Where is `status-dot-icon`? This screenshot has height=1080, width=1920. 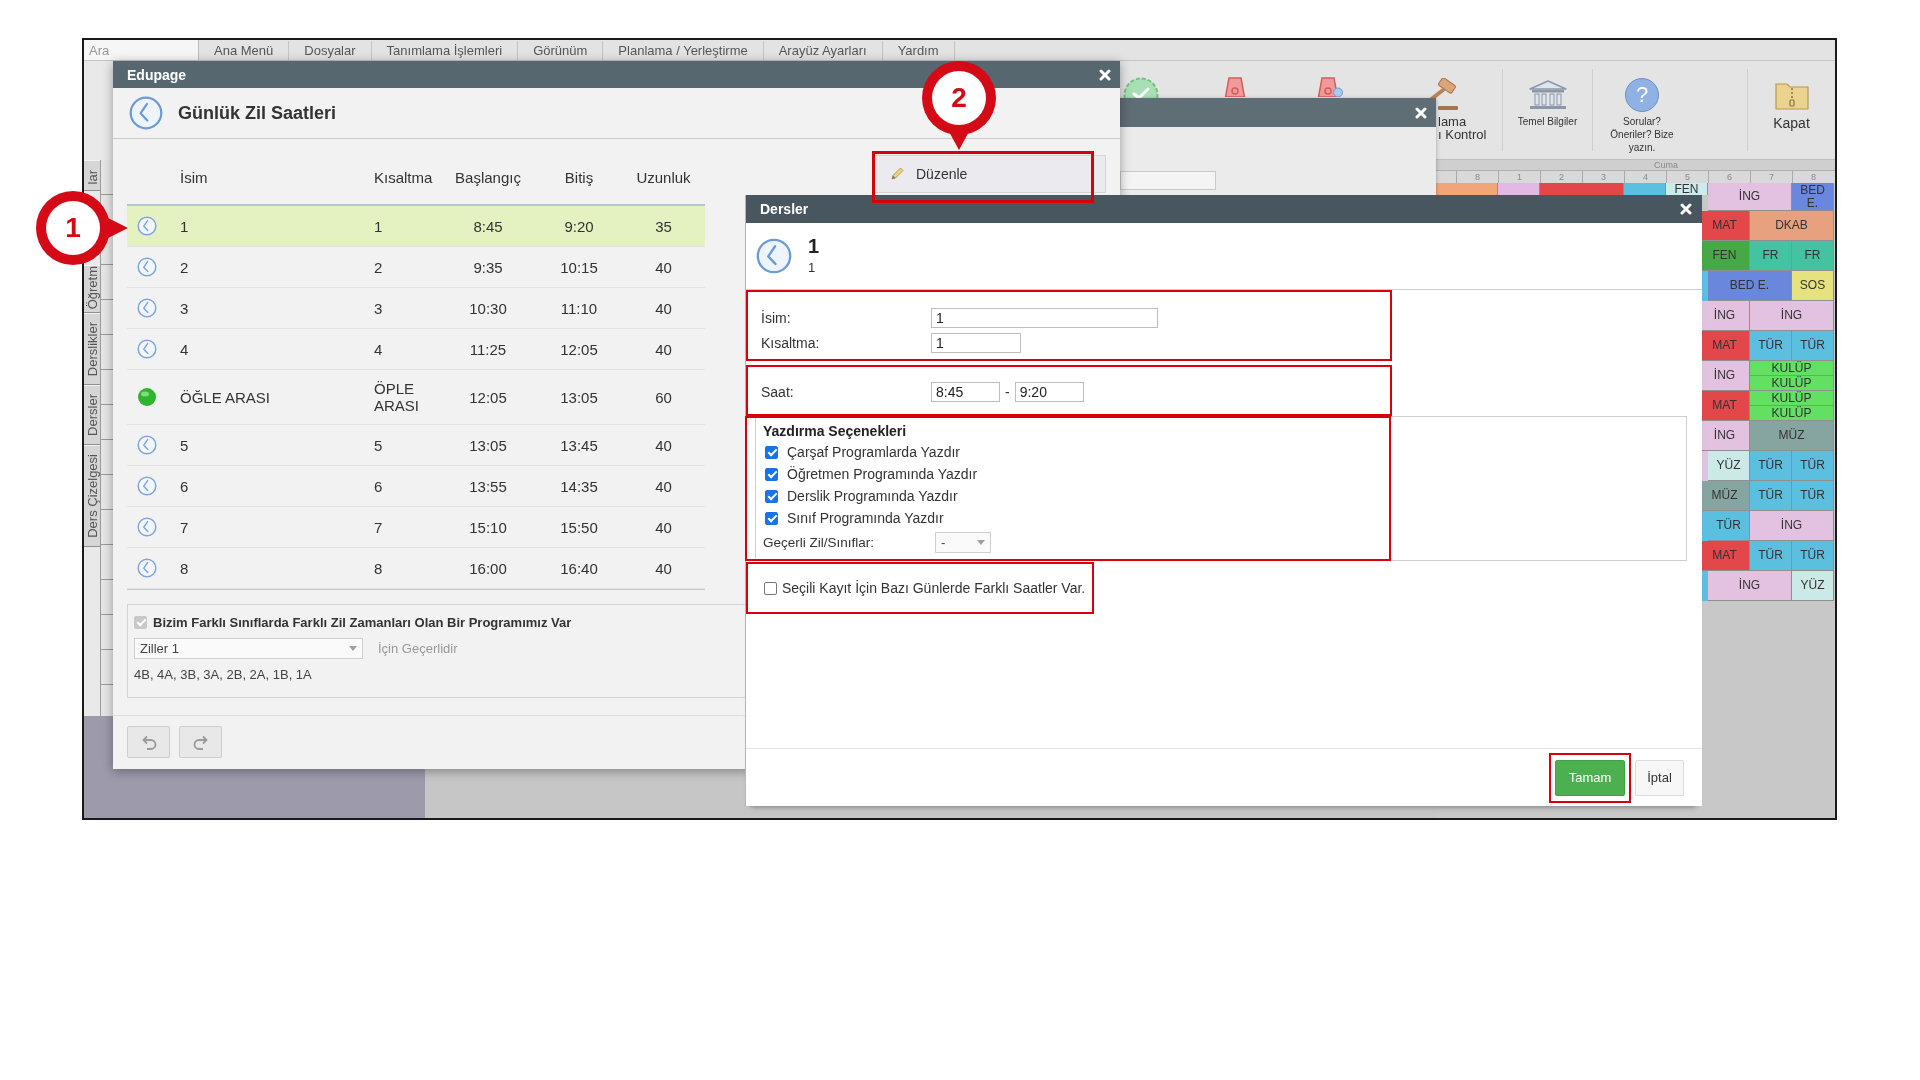 status-dot-icon is located at coordinates (147, 397).